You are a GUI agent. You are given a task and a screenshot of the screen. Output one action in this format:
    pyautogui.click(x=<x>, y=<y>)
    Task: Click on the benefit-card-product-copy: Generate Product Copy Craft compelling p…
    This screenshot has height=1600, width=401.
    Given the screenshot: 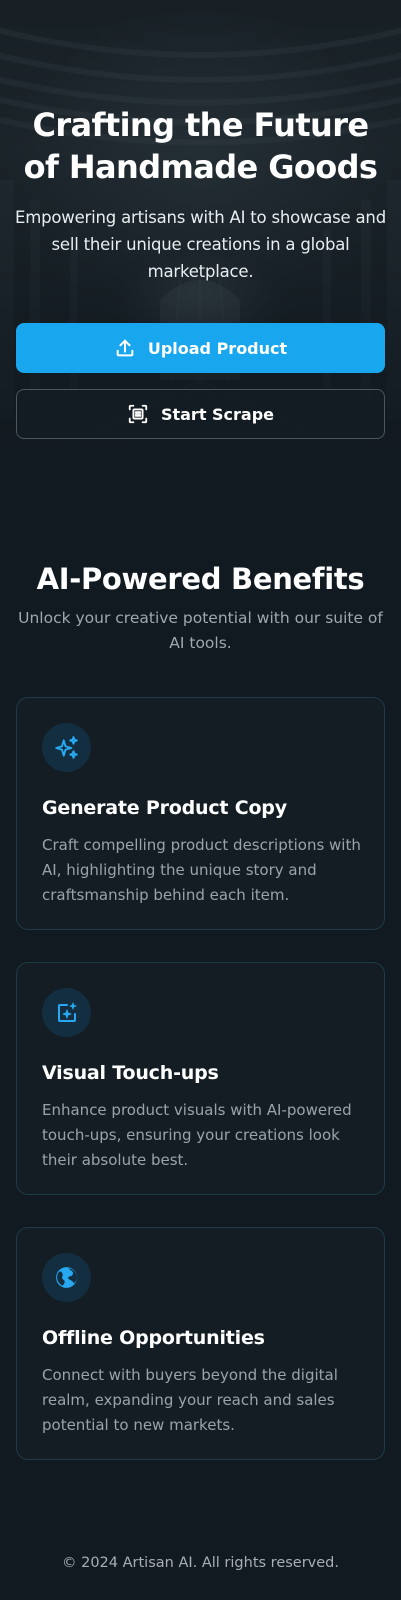 What is the action you would take?
    pyautogui.click(x=200, y=813)
    